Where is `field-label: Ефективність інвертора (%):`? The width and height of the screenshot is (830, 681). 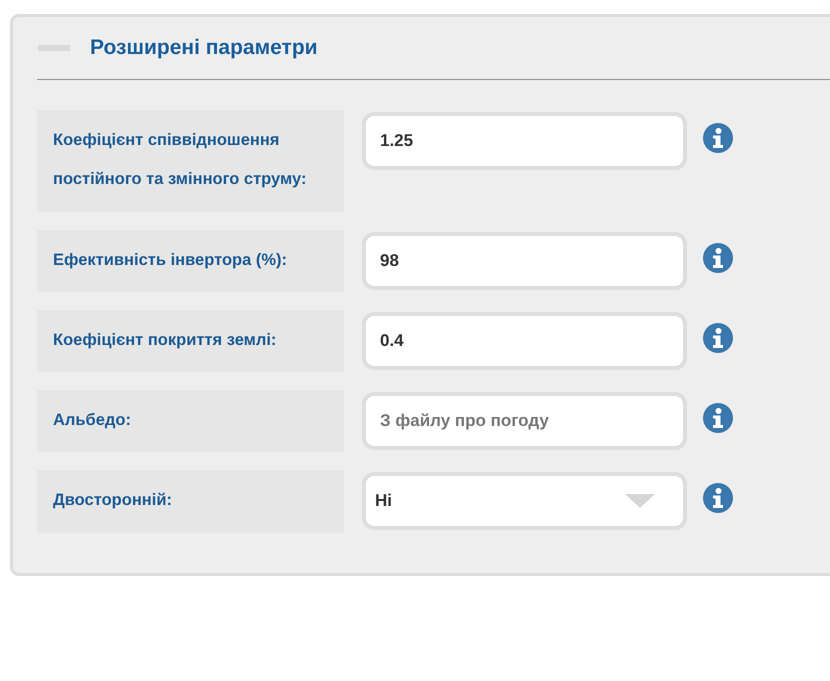
field-label: Ефективність інвертора (%): is located at coordinates (190, 261).